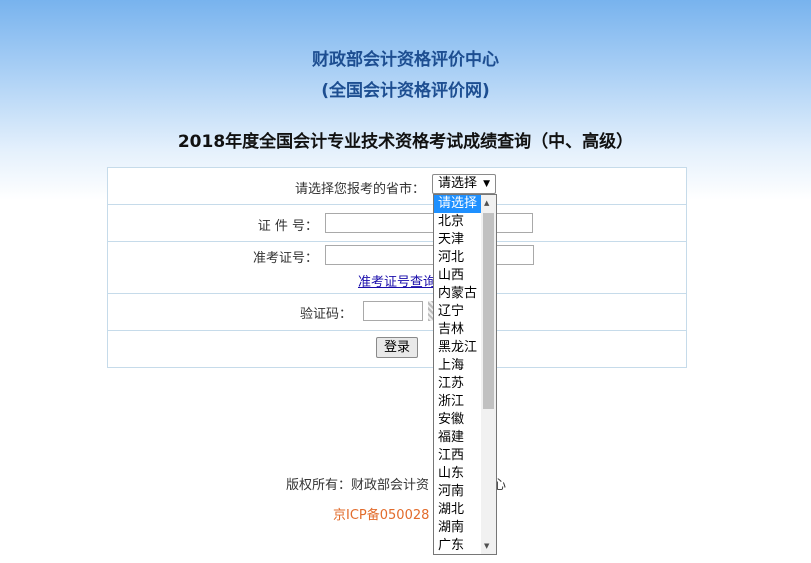  I want to click on province-select: 请选择 ▼, so click(464, 184).